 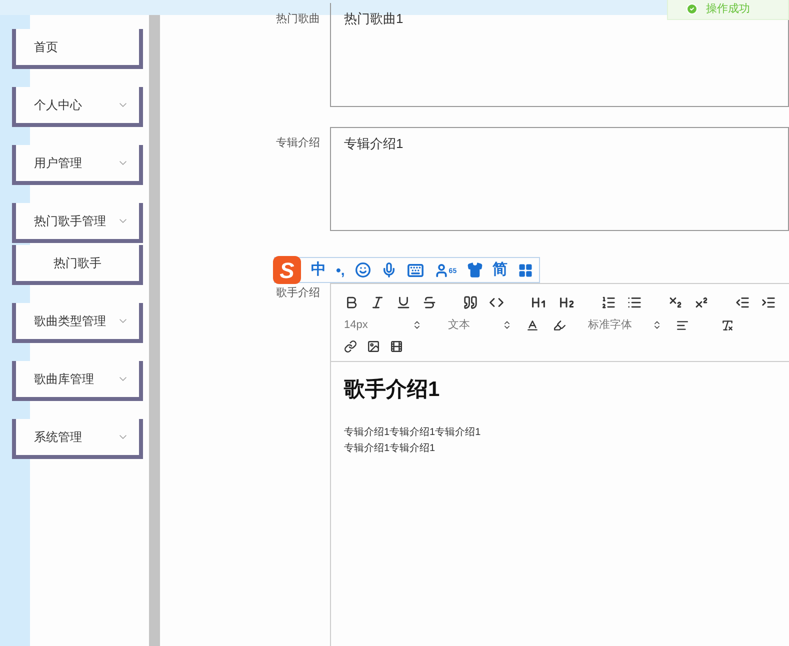 I want to click on microphone-icon, so click(x=388, y=270).